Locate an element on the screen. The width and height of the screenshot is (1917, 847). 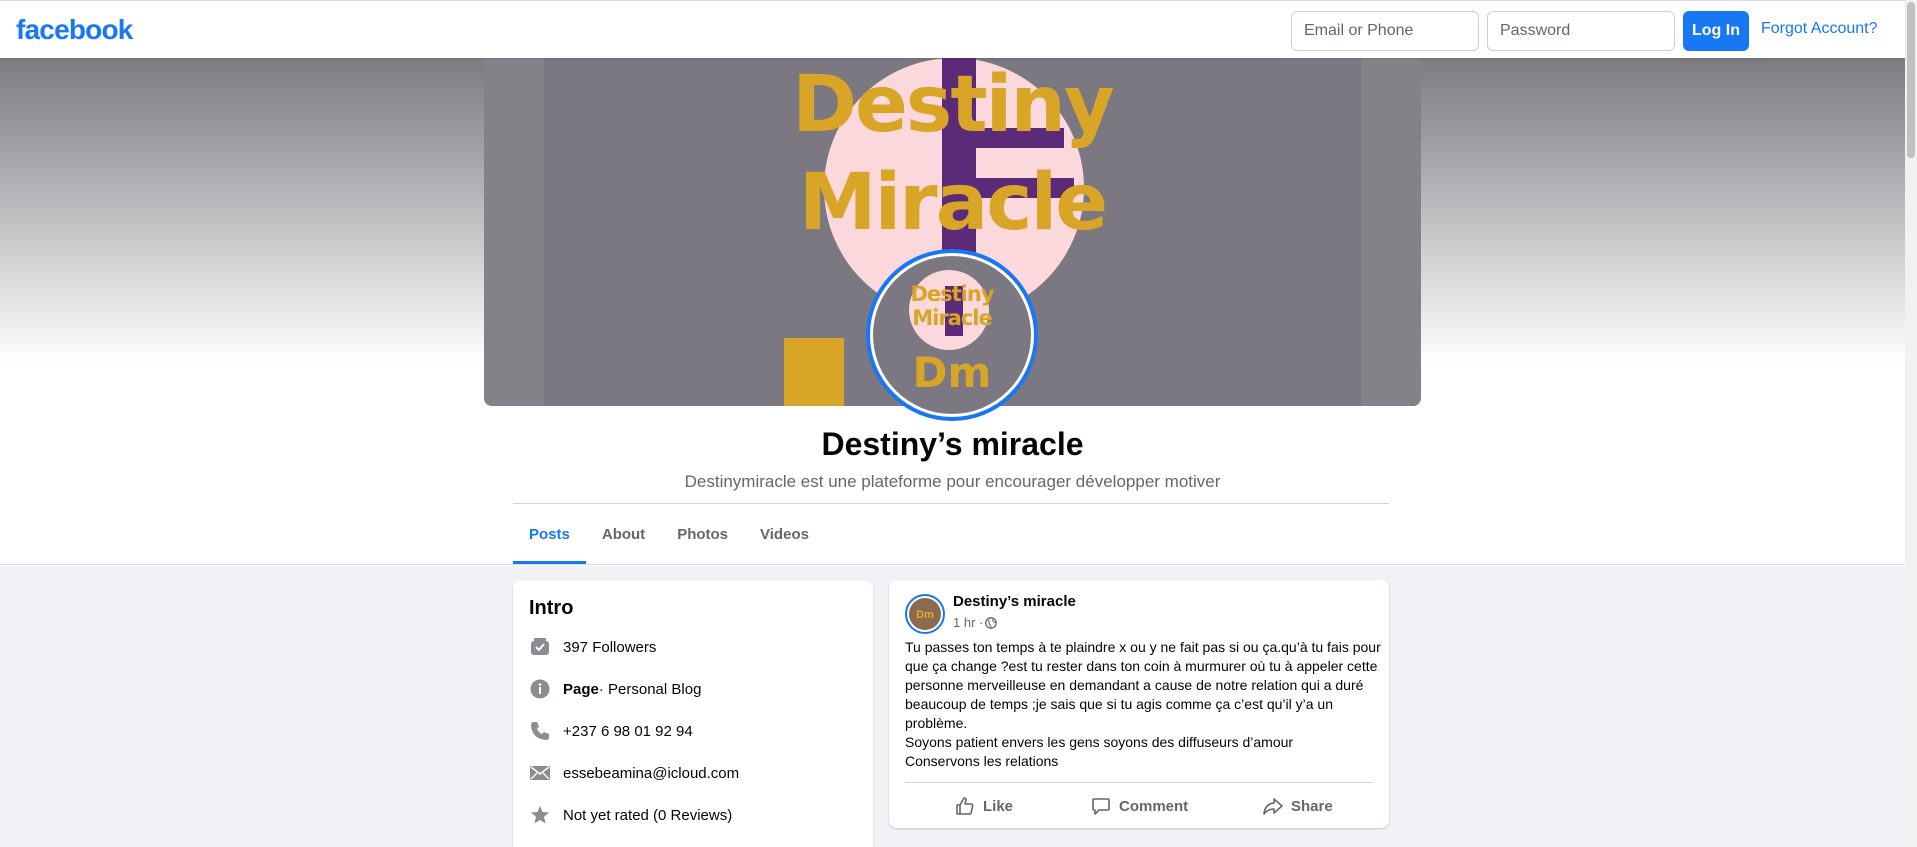
post-meta: 1 hr · is located at coordinates (975, 622).